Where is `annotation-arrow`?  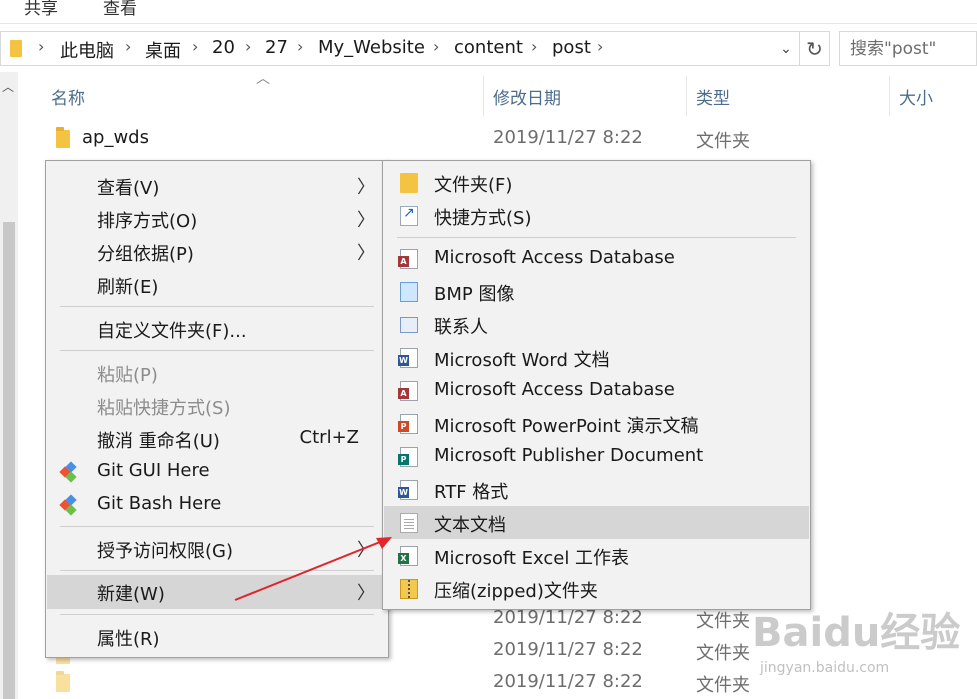 annotation-arrow is located at coordinates (313, 569).